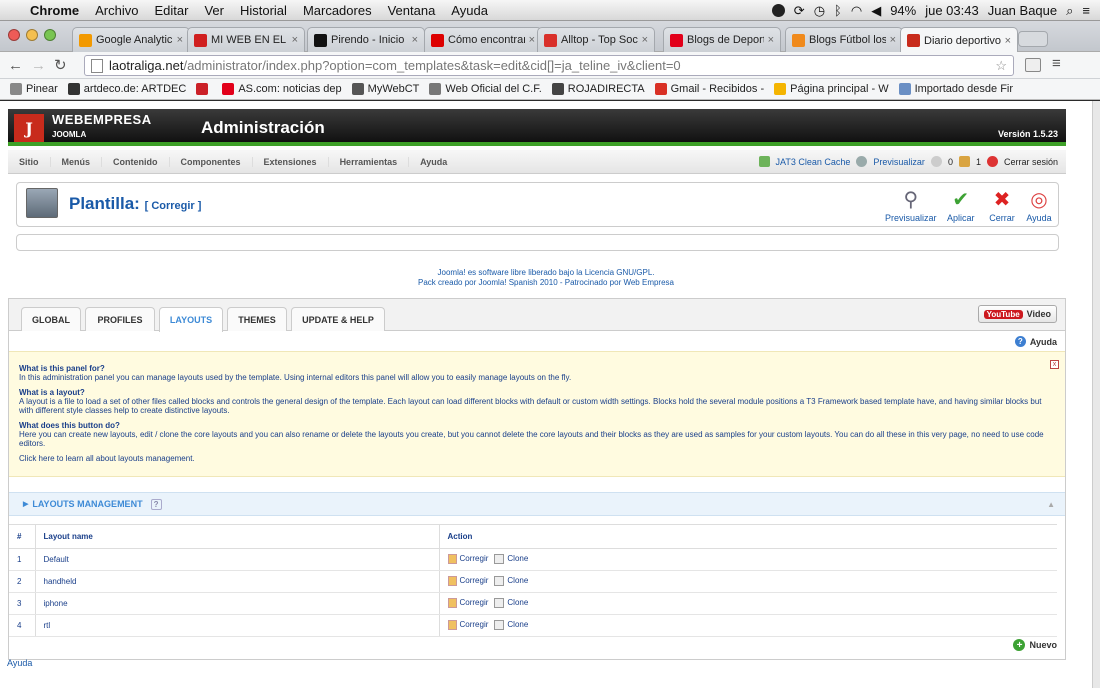  What do you see at coordinates (257, 319) in the screenshot?
I see `tab-themes: THEMES` at bounding box center [257, 319].